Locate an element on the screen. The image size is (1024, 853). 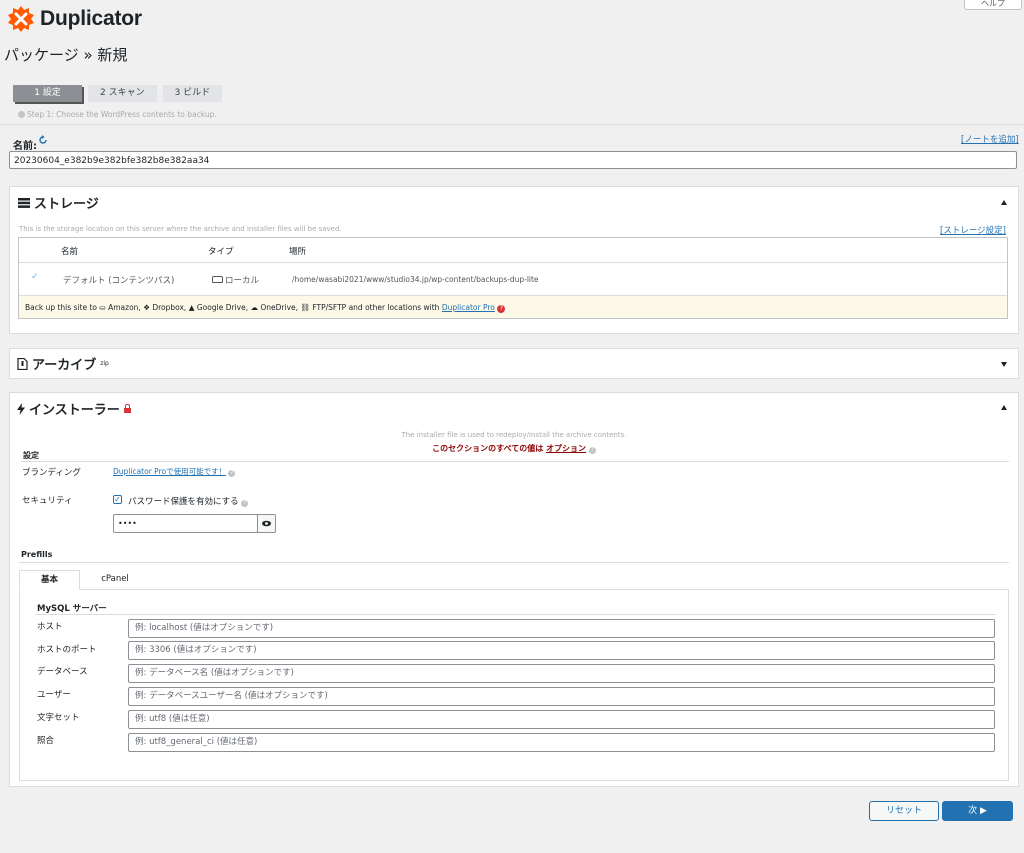
password-protect-label: パスワード保護を有効にする ? is located at coordinates (188, 501).